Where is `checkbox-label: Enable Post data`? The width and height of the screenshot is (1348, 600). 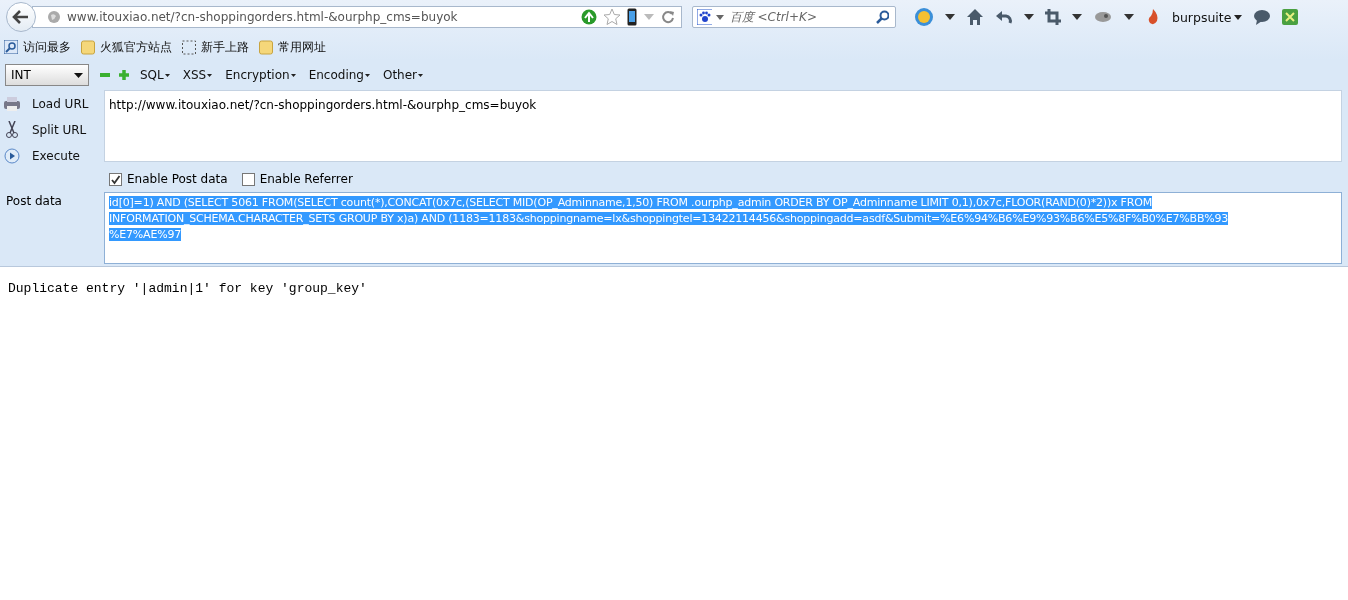 checkbox-label: Enable Post data is located at coordinates (177, 179).